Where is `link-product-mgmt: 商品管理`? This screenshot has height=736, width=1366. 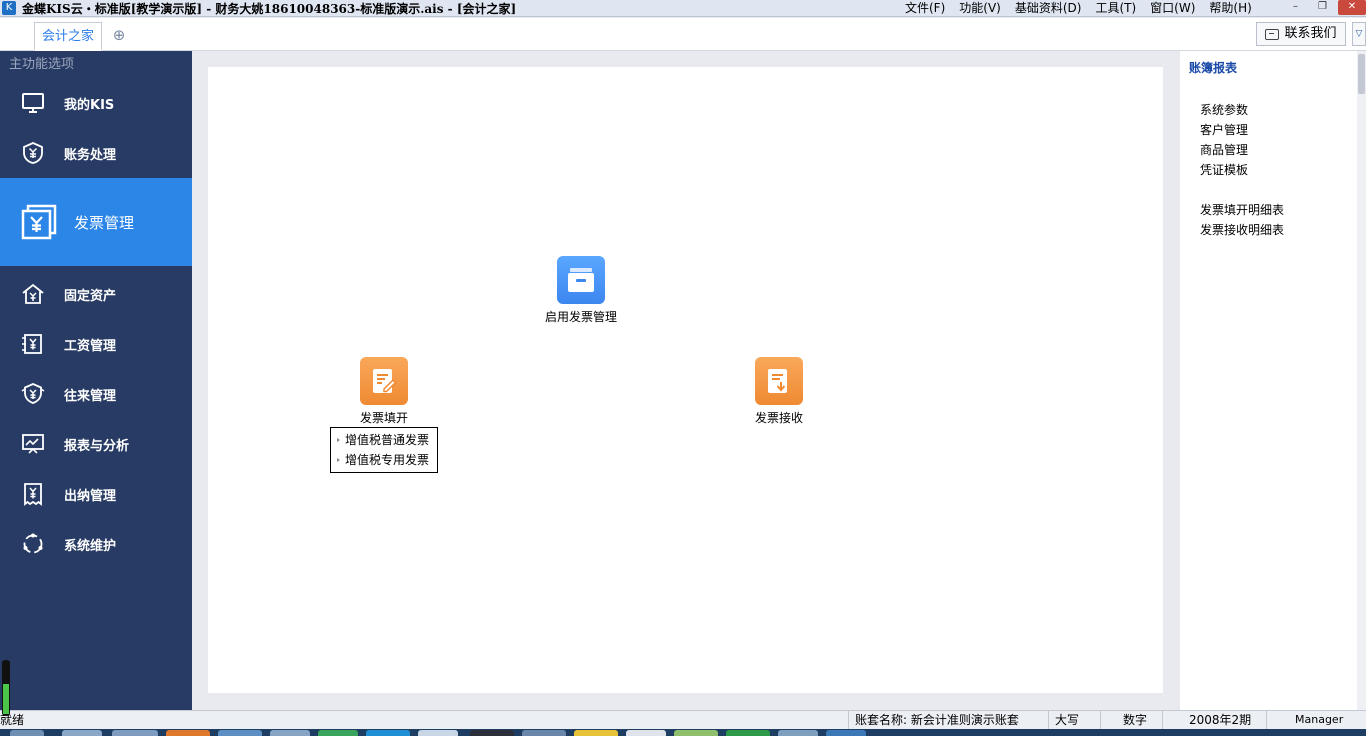
link-product-mgmt: 商品管理 is located at coordinates (1224, 150).